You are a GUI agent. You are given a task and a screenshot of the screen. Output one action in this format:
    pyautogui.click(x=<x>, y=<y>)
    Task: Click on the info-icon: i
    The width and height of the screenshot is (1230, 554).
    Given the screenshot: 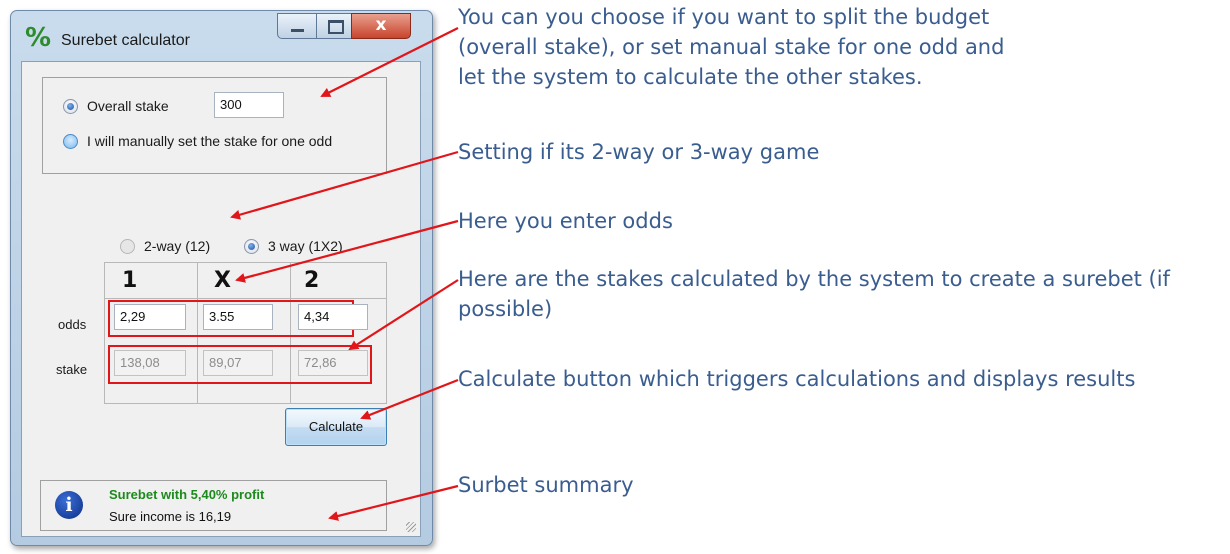 What is the action you would take?
    pyautogui.click(x=69, y=505)
    